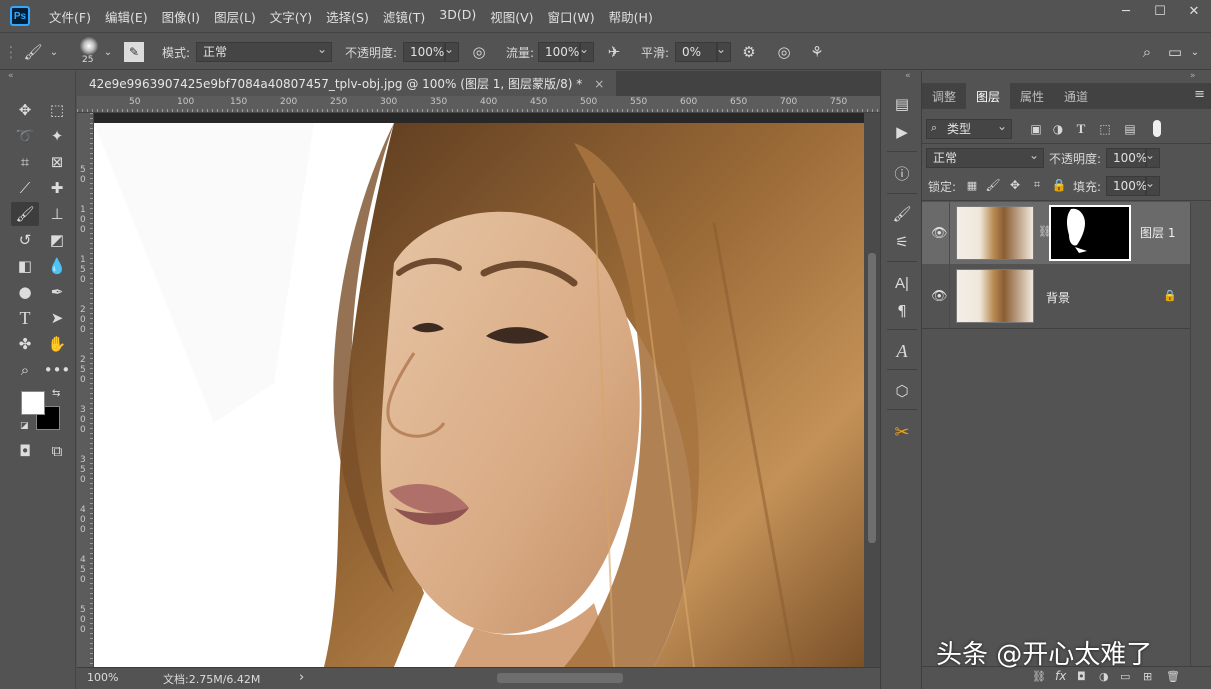 The width and height of the screenshot is (1211, 689). What do you see at coordinates (1039, 676) in the screenshot?
I see `link-layers-icon: ⛓` at bounding box center [1039, 676].